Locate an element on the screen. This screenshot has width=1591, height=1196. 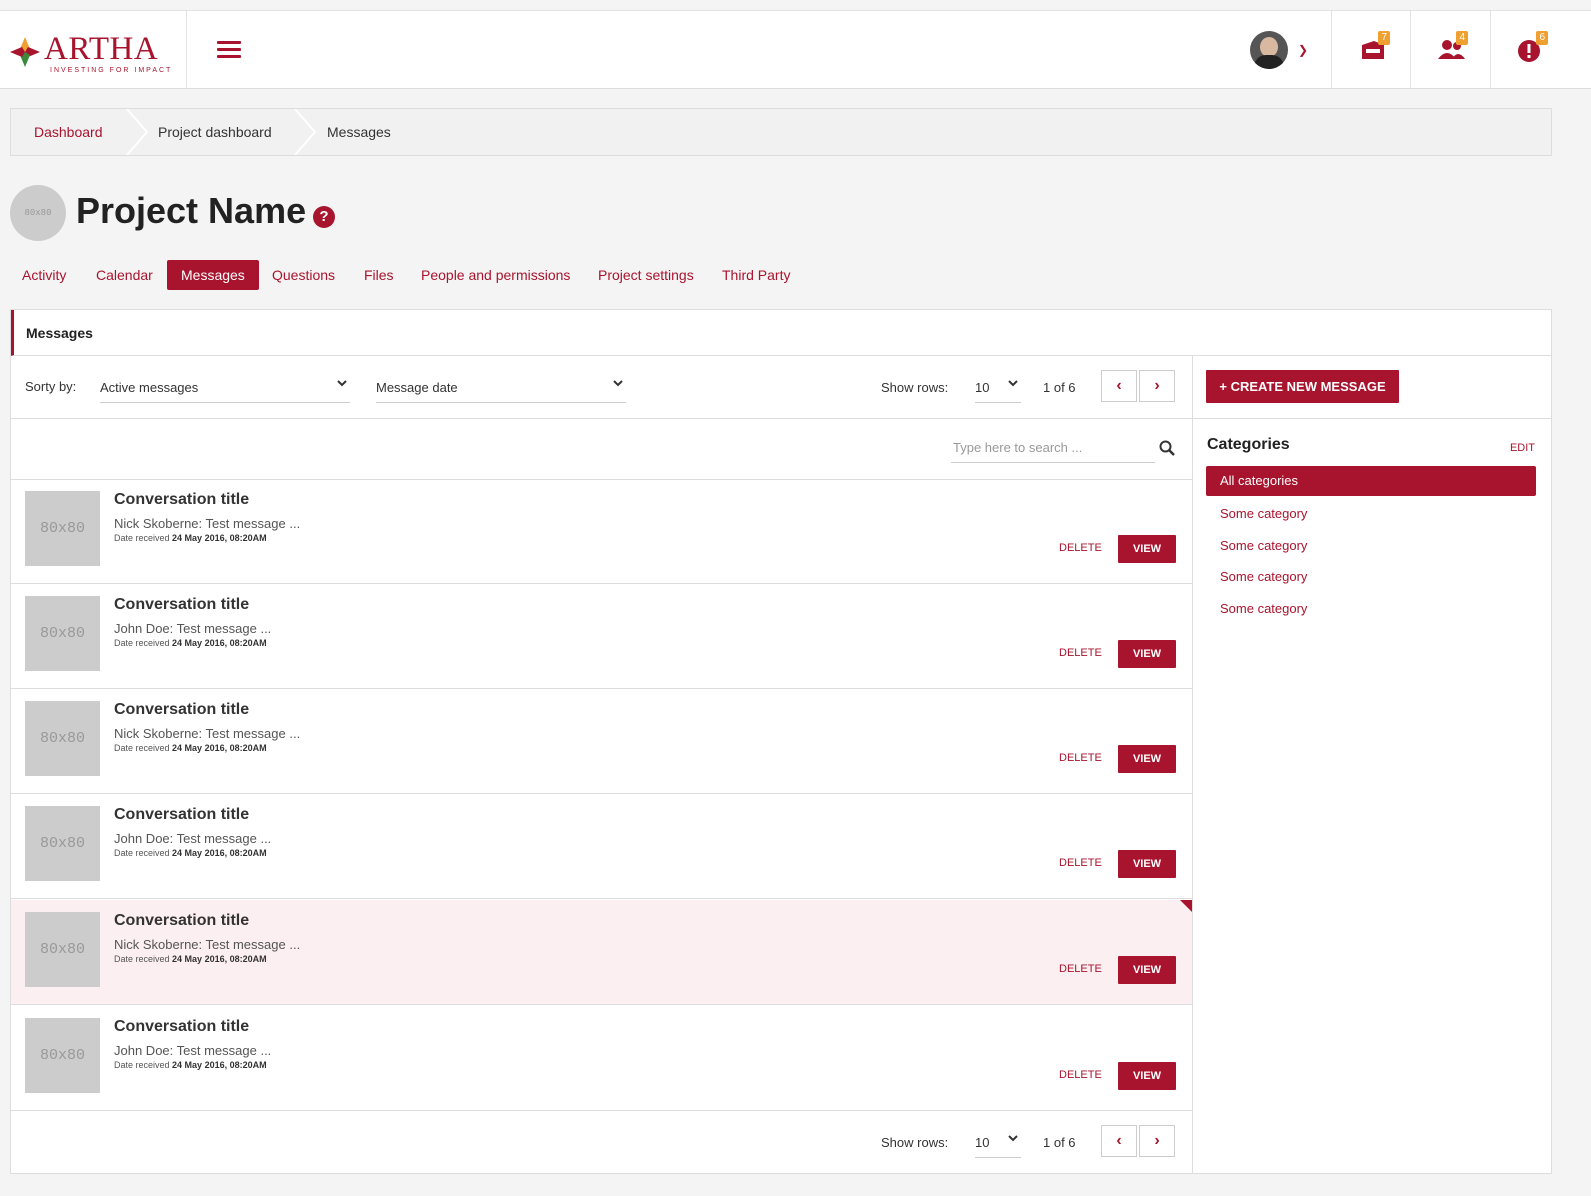
create-new-message-button: + CREATE NEW MESSAGE is located at coordinates (1302, 386).